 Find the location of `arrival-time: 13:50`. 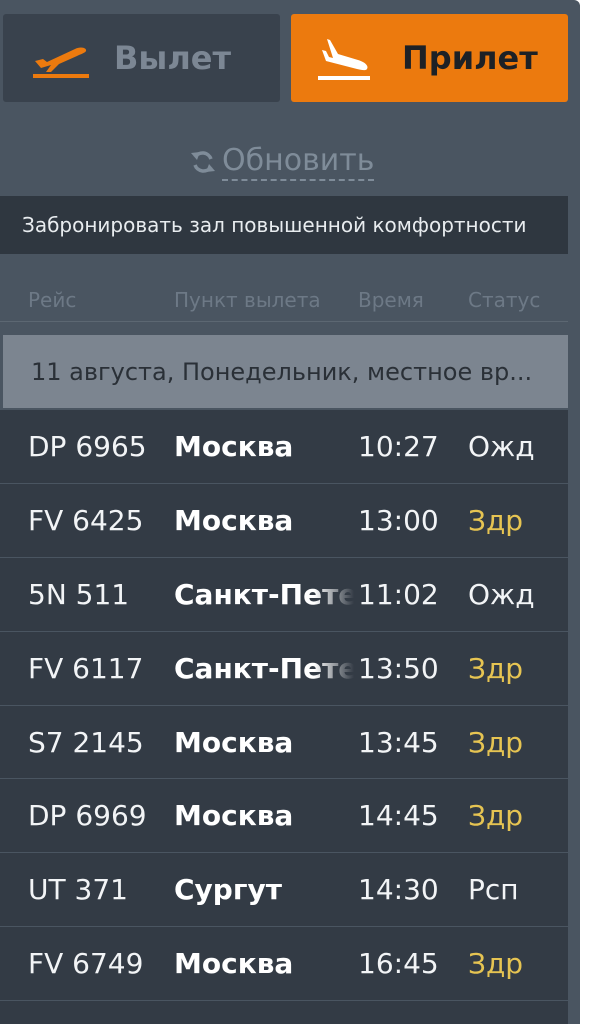

arrival-time: 13:50 is located at coordinates (398, 668).